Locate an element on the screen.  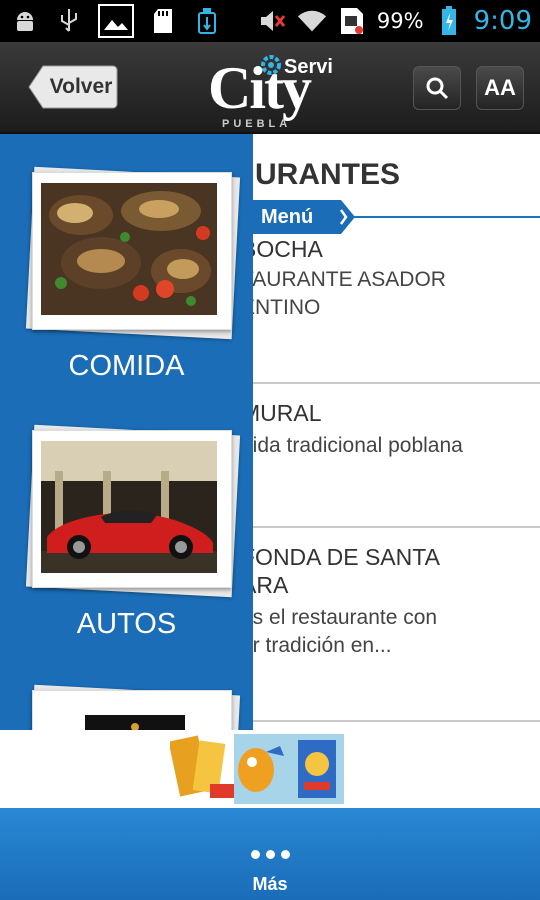
android-debug-icon is located at coordinates (25, 21).